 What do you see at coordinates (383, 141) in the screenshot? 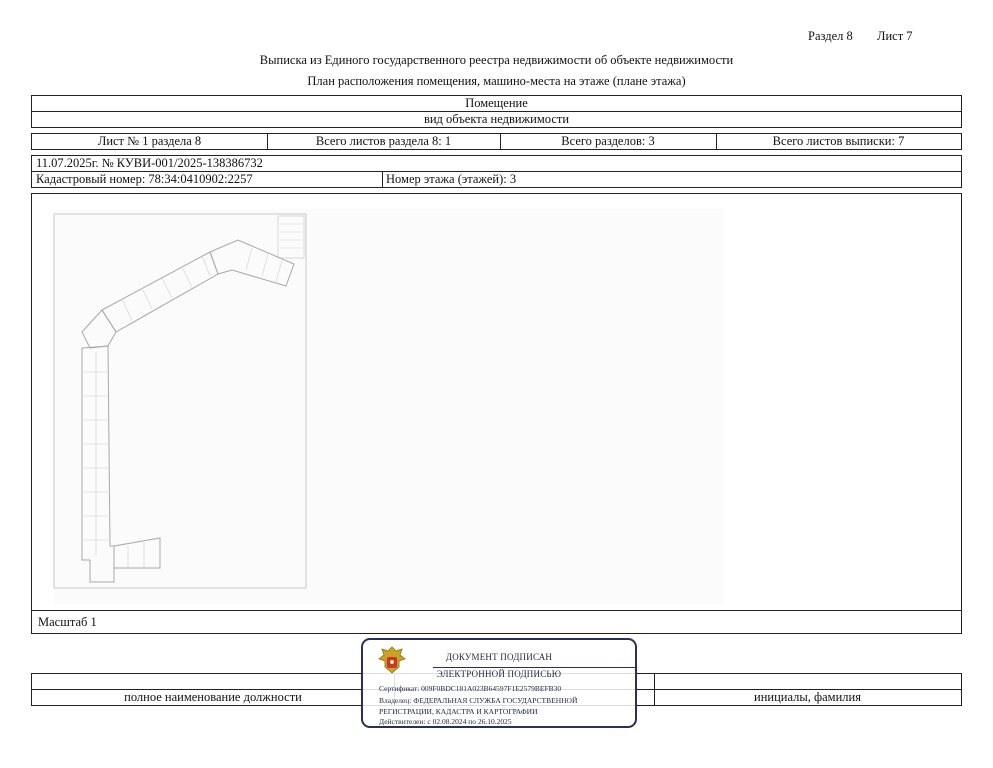
I see `sheets-in-section: Всего листов раздела 8: 1` at bounding box center [383, 141].